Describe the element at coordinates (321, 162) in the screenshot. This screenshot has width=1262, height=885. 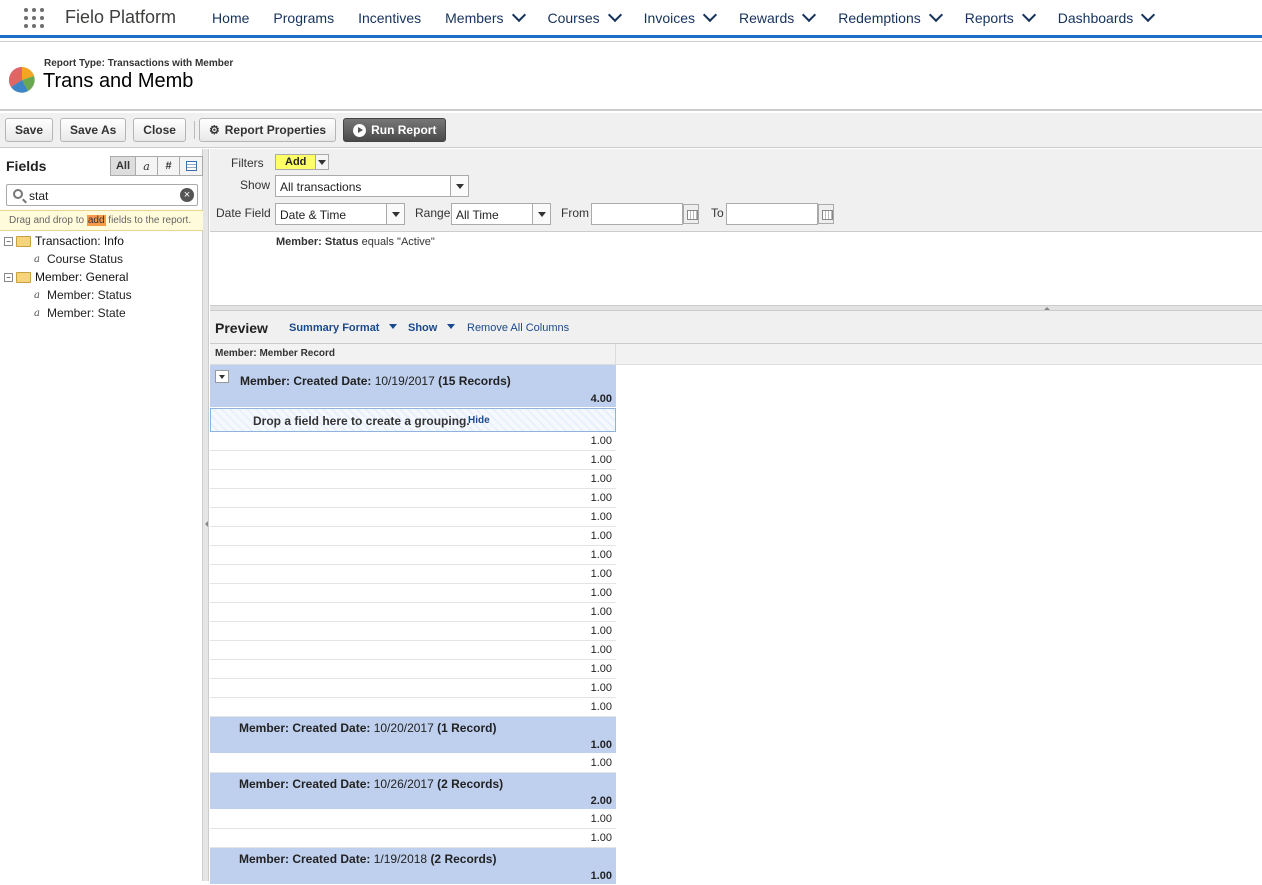
I see `add-filter-dropdown-icon` at that location.